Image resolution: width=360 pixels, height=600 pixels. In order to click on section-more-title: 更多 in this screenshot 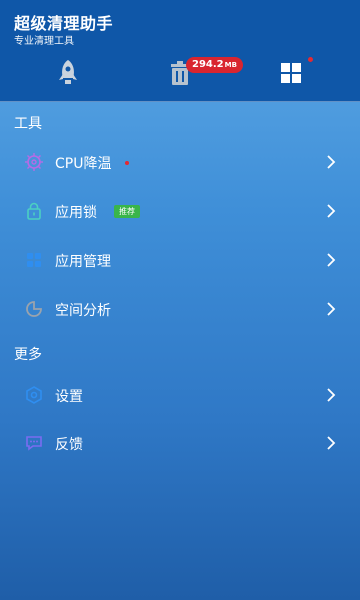, I will do `click(28, 355)`.